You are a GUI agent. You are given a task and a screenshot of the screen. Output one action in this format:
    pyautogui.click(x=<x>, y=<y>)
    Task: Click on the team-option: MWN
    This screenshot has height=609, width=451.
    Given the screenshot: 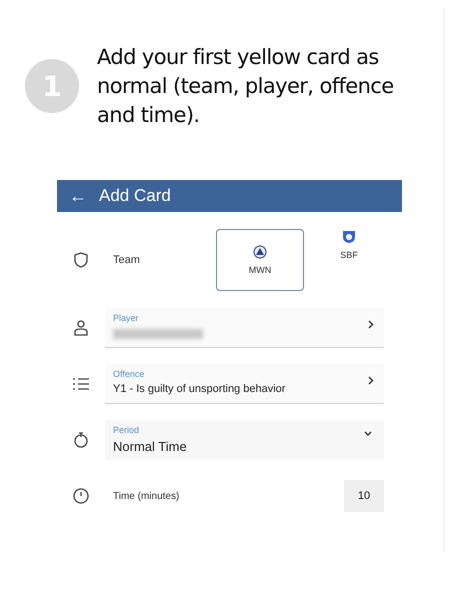 What is the action you would take?
    pyautogui.click(x=260, y=260)
    